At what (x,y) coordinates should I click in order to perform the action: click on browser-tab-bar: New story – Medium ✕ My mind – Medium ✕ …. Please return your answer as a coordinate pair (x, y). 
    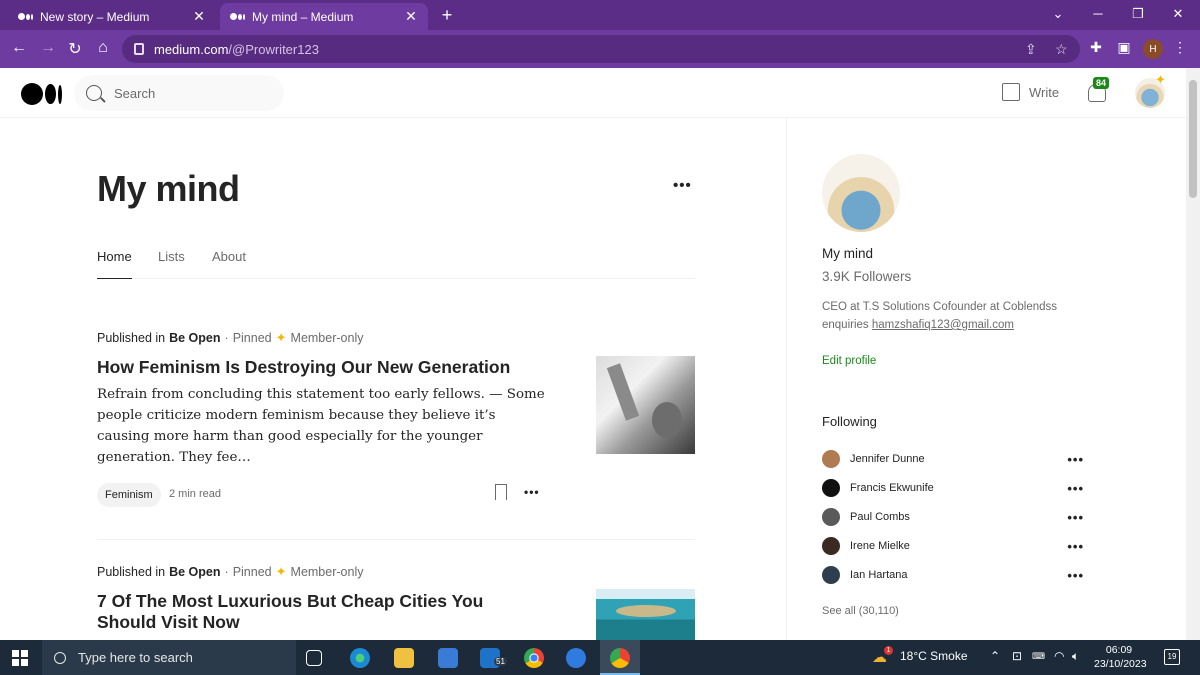
    Looking at the image, I should click on (600, 15).